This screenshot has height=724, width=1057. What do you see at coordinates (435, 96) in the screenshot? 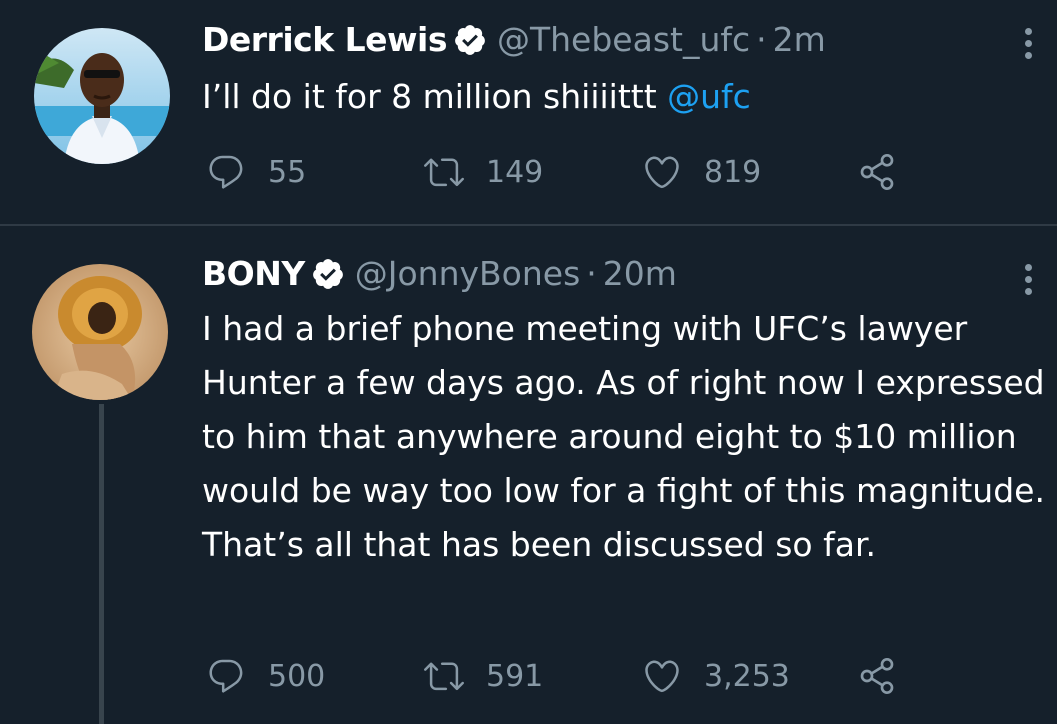
I see `tweet-body: I’ll do it for 8 million shiiiittt` at bounding box center [435, 96].